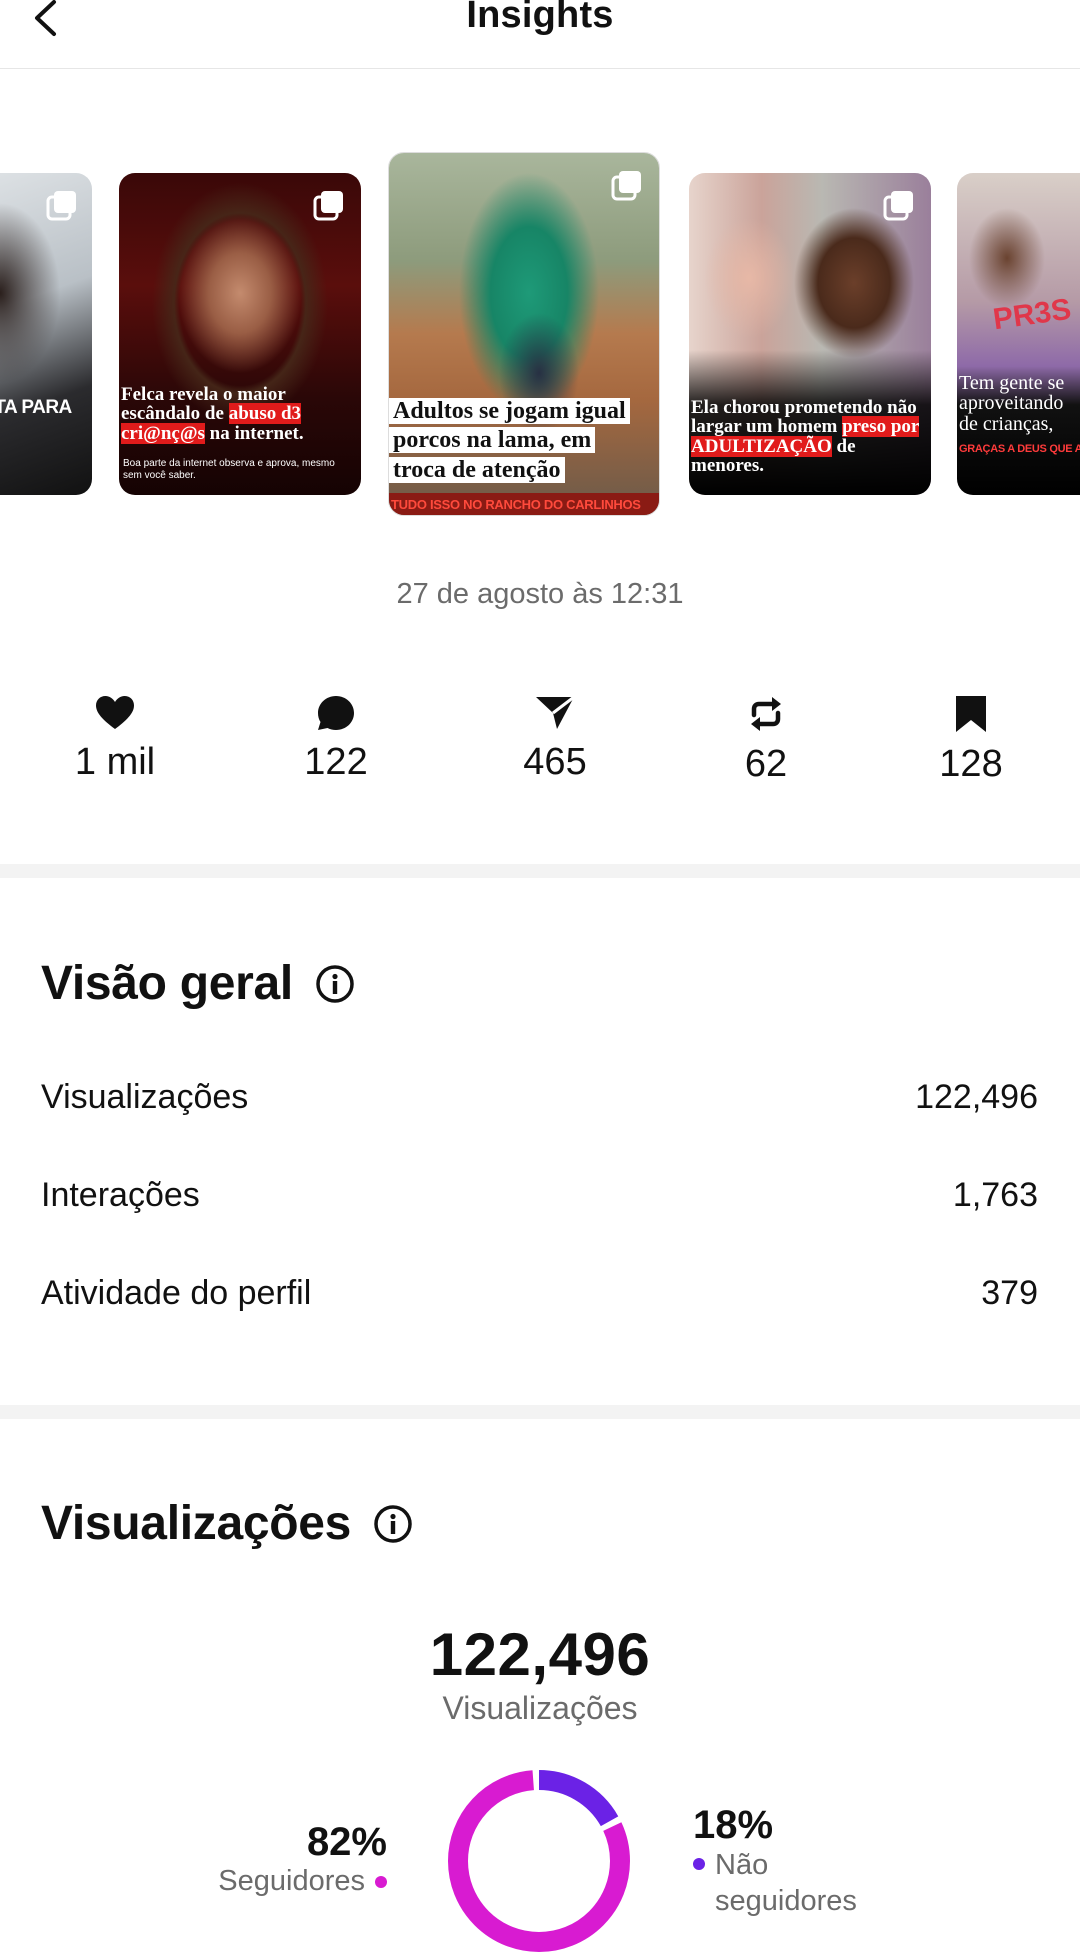 This screenshot has width=1080, height=1960. Describe the element at coordinates (346, 1842) in the screenshot. I see `followers-percent: 82%` at that location.